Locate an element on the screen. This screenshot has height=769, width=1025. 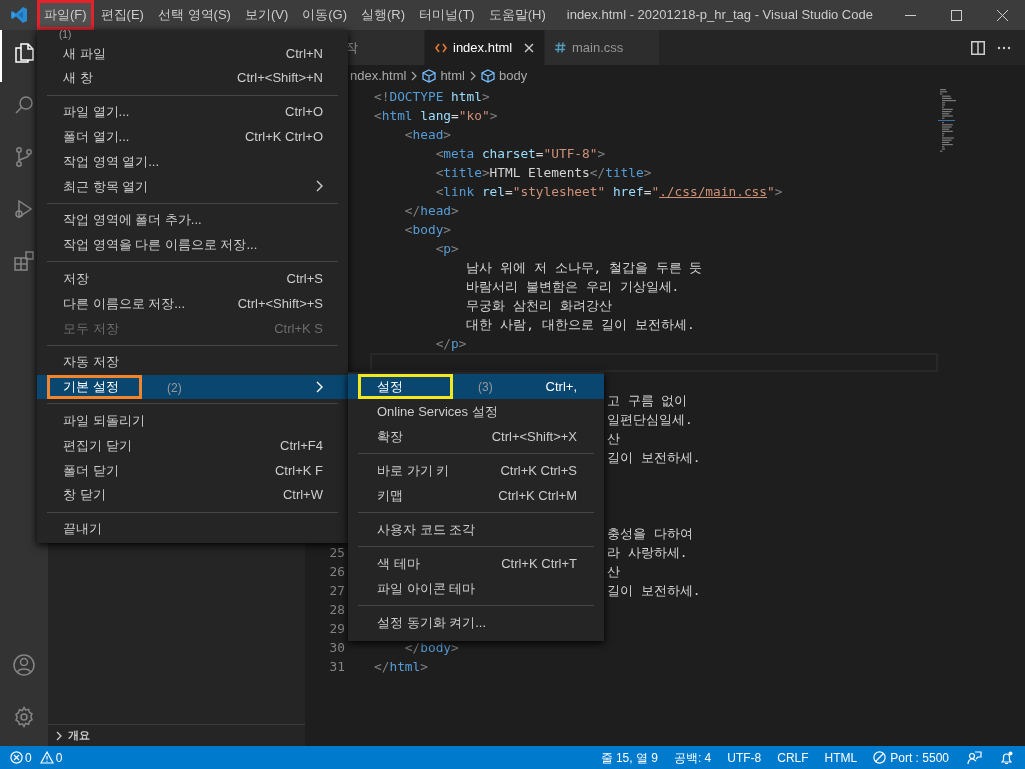
breadcrumb-item: ndex.html is located at coordinates (378, 76).